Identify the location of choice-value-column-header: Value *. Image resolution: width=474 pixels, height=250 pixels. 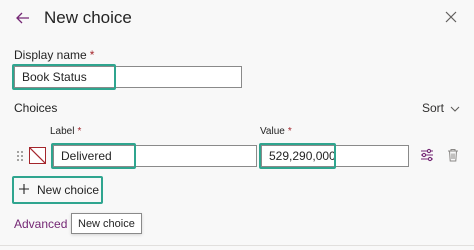
(276, 131).